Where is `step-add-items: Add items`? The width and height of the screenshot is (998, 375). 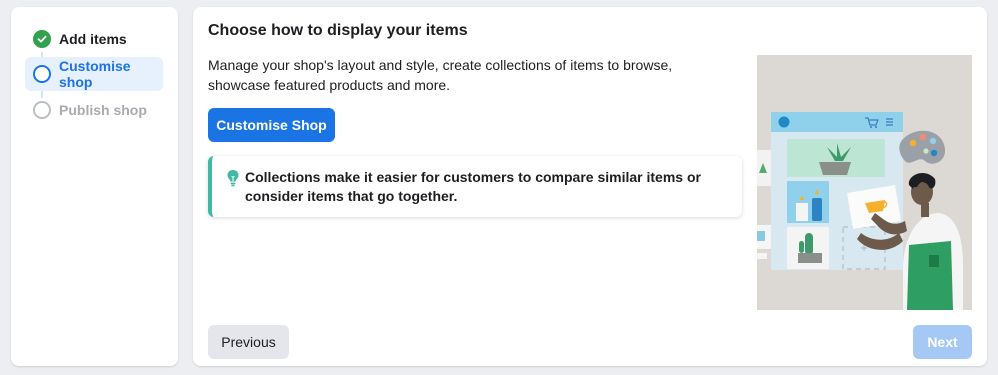 step-add-items: Add items is located at coordinates (94, 39).